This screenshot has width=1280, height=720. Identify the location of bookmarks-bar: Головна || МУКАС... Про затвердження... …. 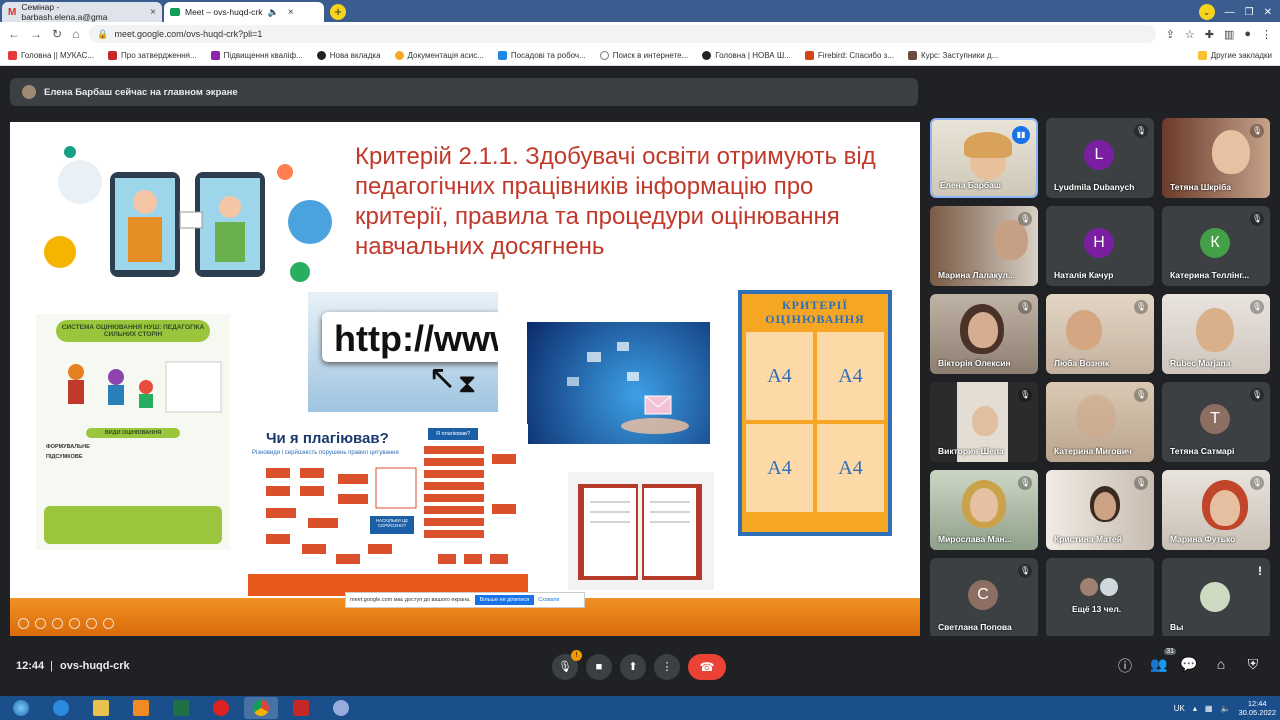
(640, 56).